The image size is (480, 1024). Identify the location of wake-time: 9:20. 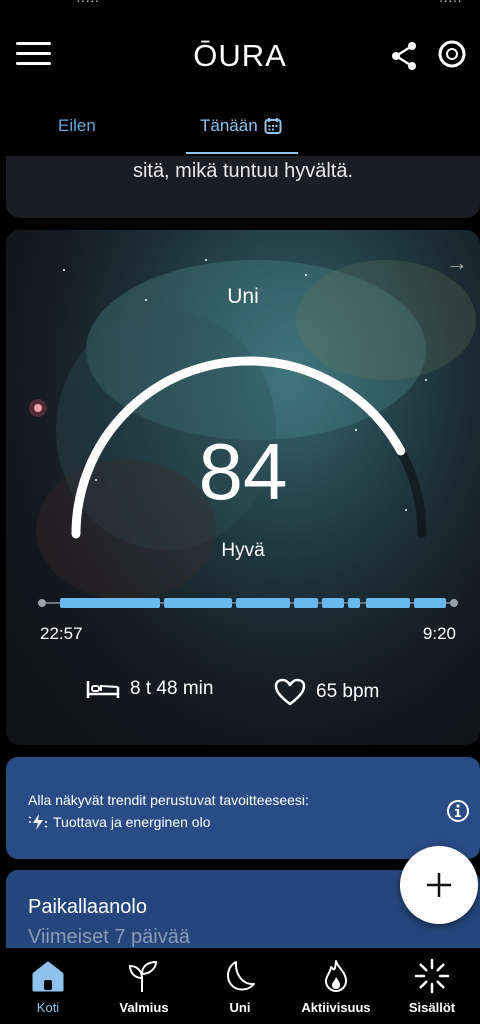
(439, 633).